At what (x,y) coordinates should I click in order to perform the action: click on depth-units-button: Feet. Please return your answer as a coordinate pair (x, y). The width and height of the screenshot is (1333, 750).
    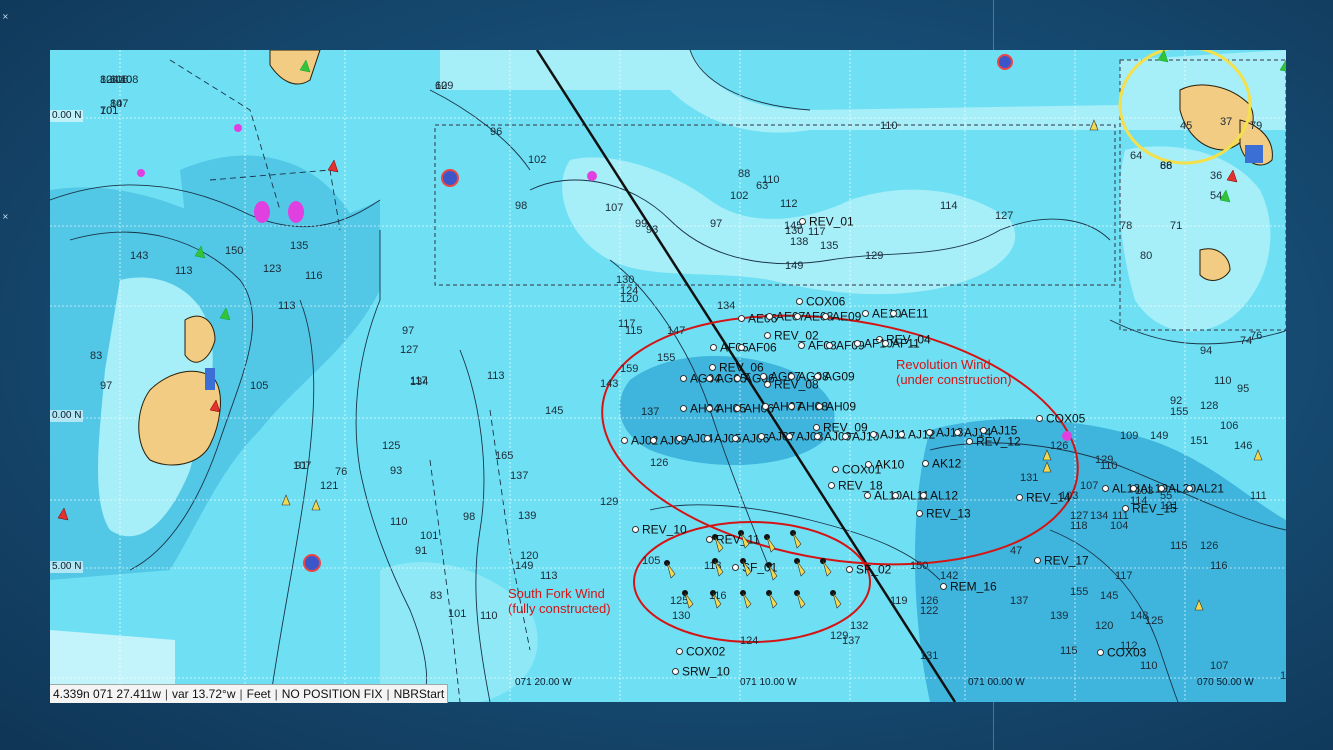
    Looking at the image, I should click on (259, 694).